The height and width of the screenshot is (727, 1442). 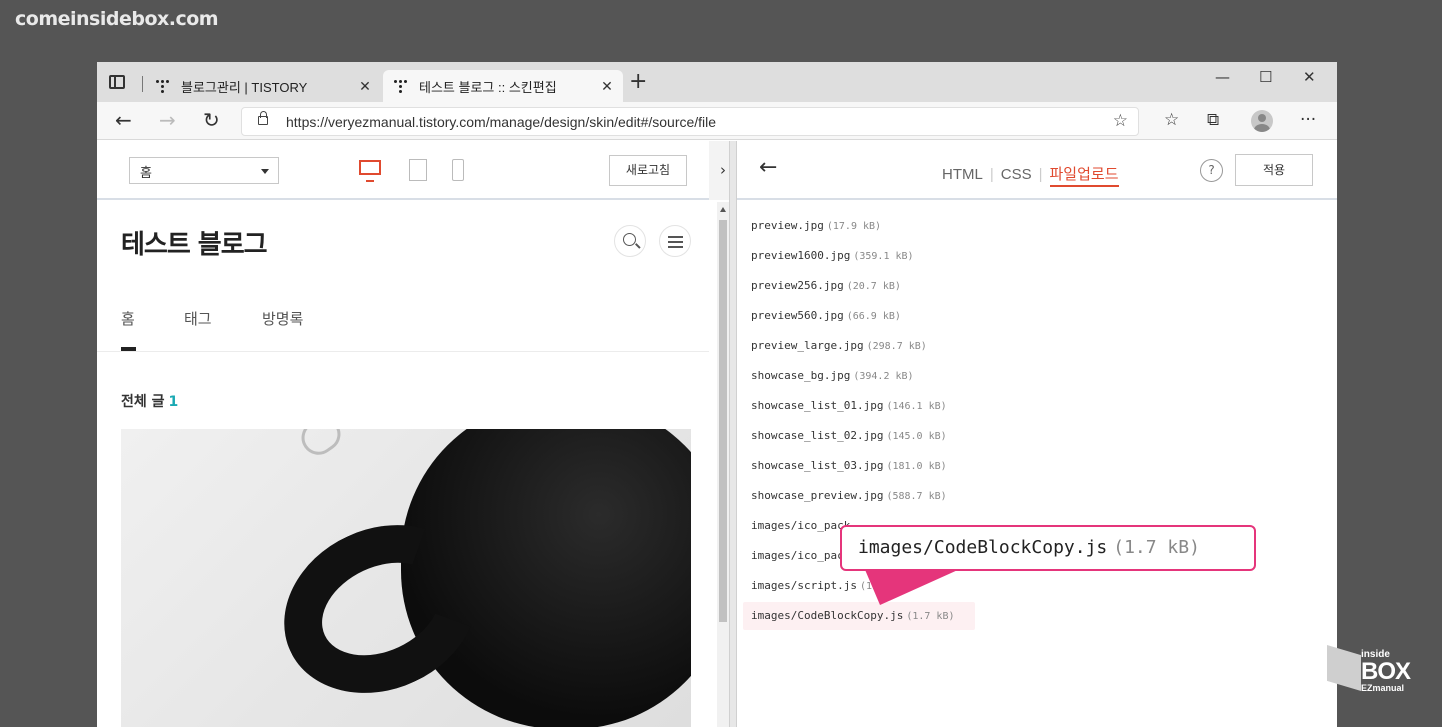 What do you see at coordinates (638, 82) in the screenshot?
I see `new-tab-button: +` at bounding box center [638, 82].